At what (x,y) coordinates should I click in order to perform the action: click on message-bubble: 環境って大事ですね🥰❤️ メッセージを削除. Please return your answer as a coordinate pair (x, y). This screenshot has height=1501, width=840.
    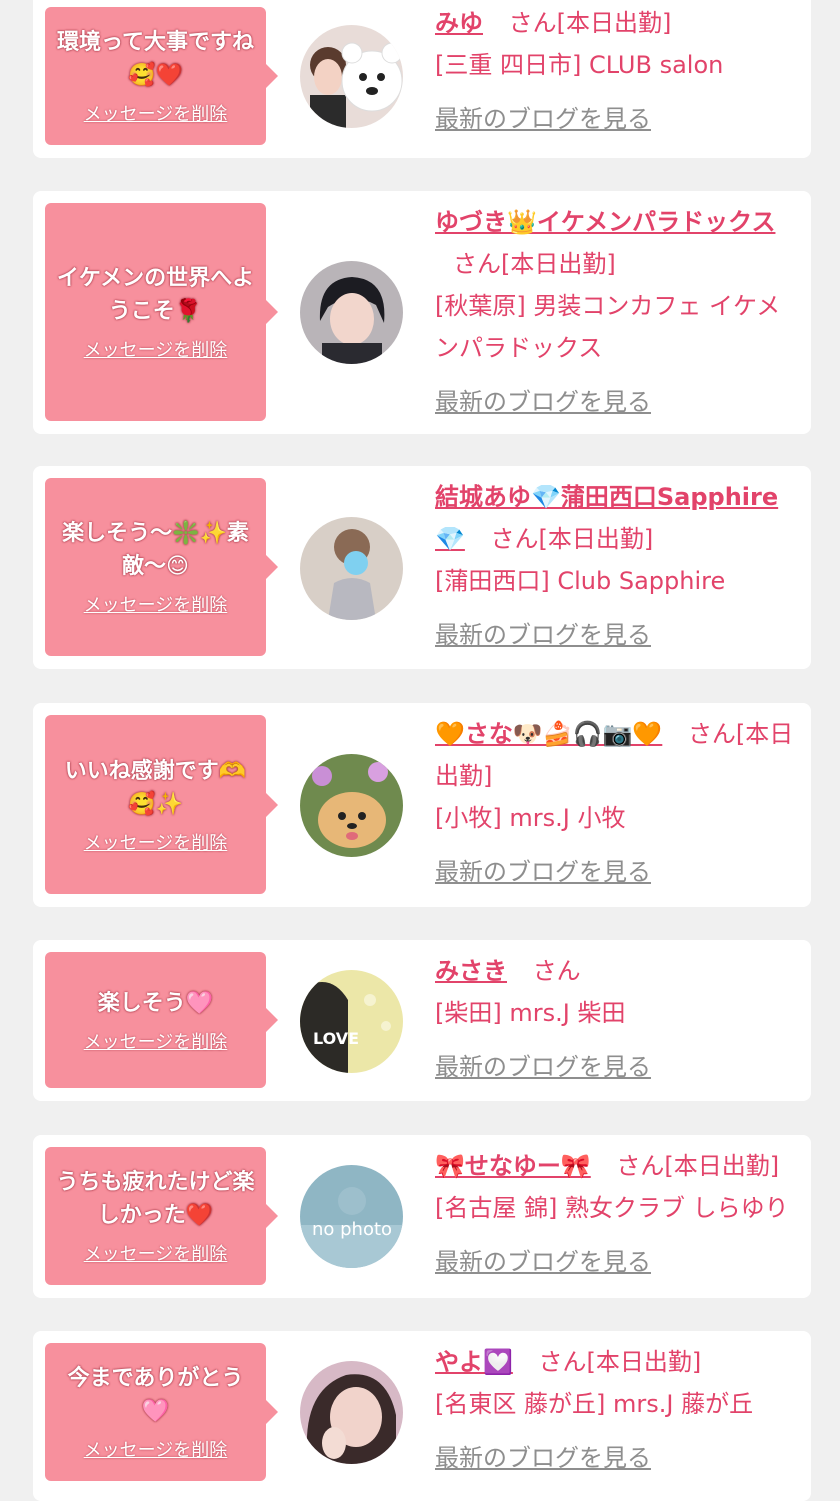
    Looking at the image, I should click on (161, 76).